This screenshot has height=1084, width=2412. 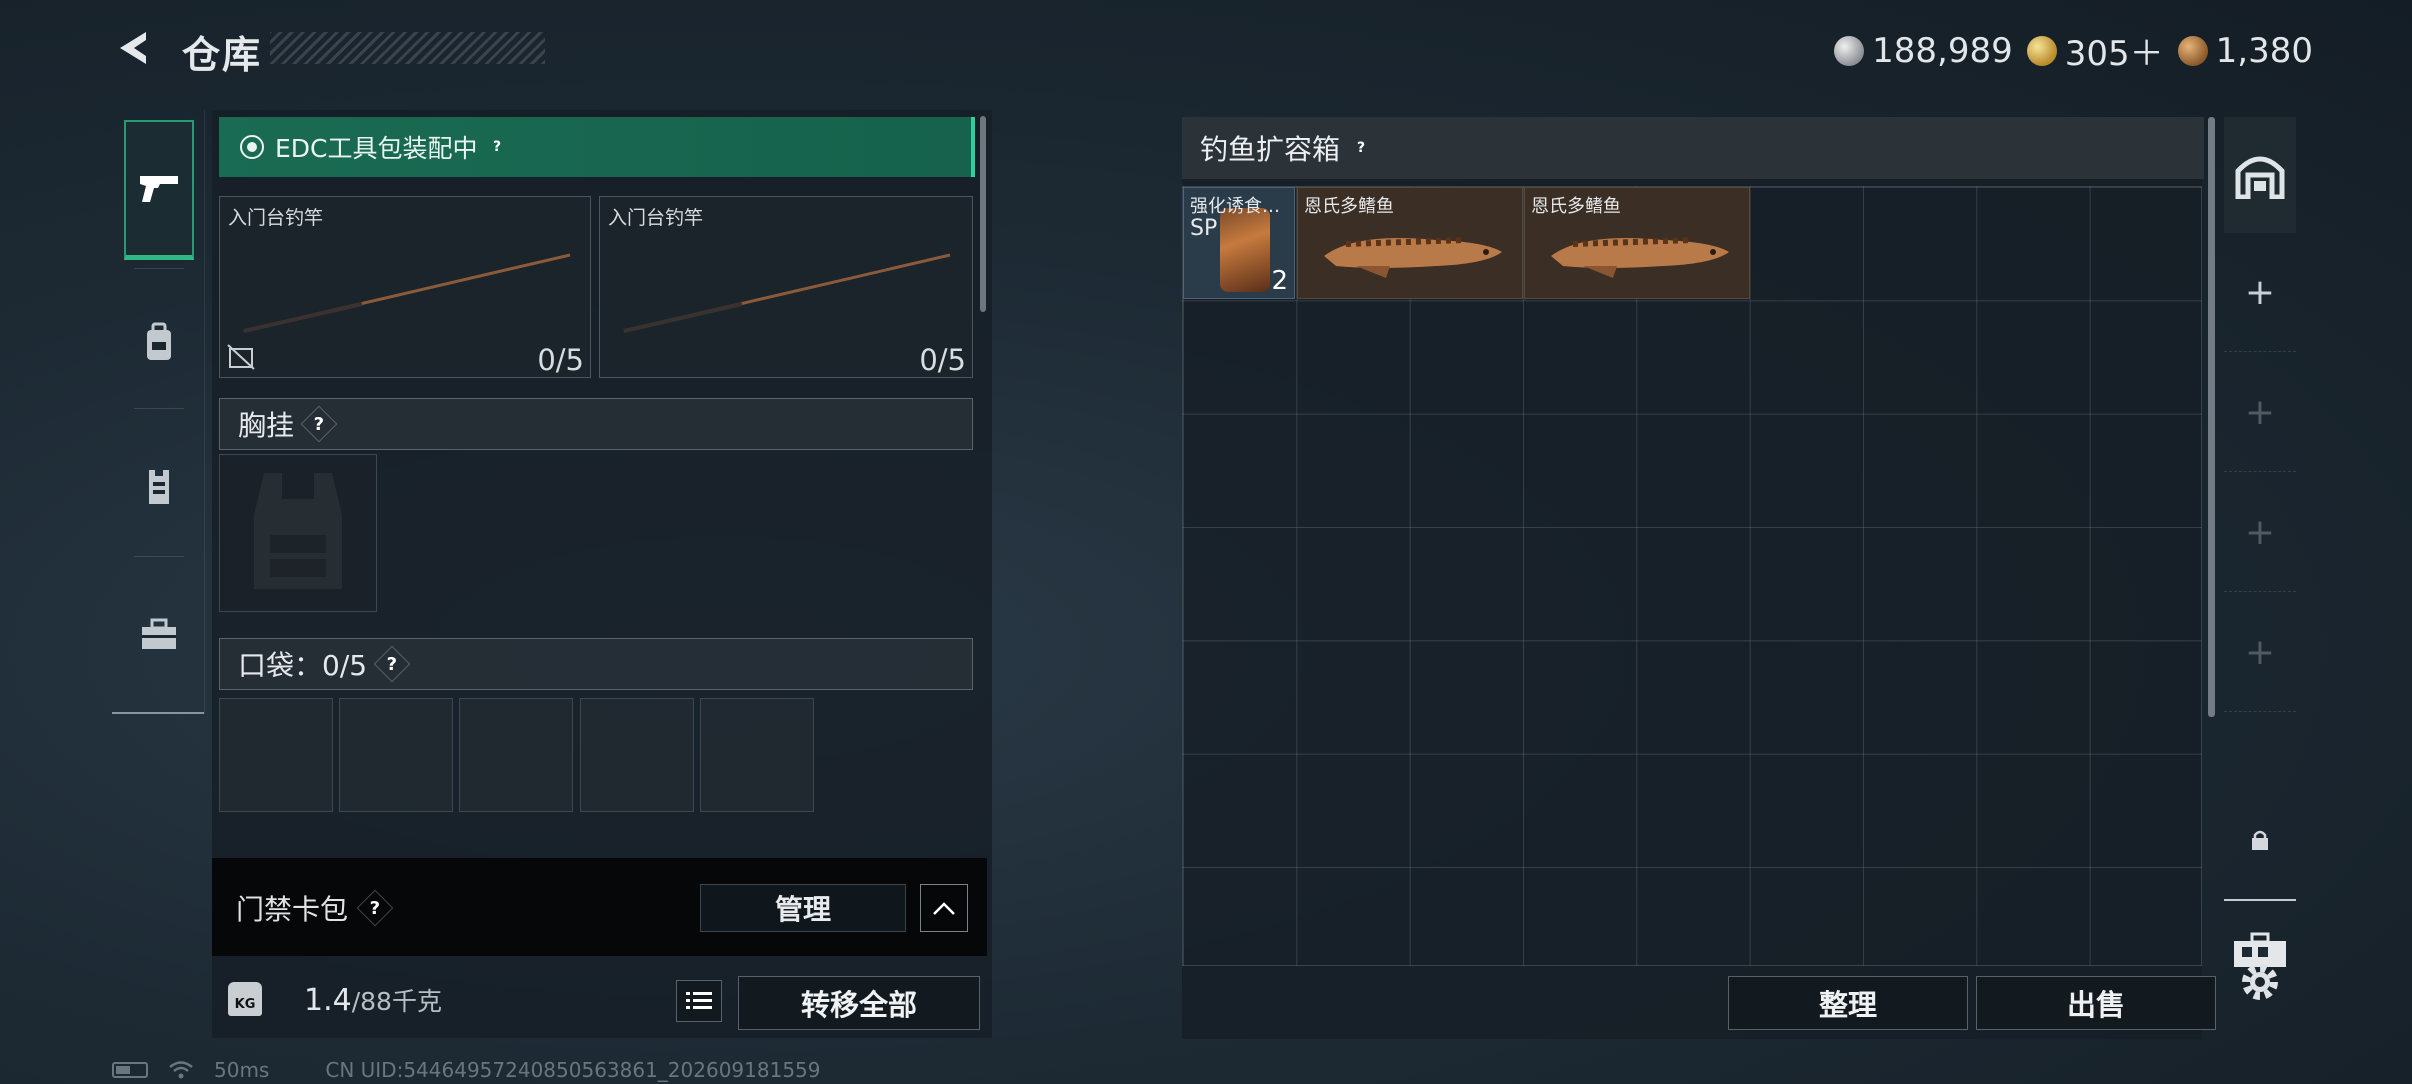 What do you see at coordinates (597, 147) in the screenshot?
I see `edc-status-bar: EDC工具包装配中 ?` at bounding box center [597, 147].